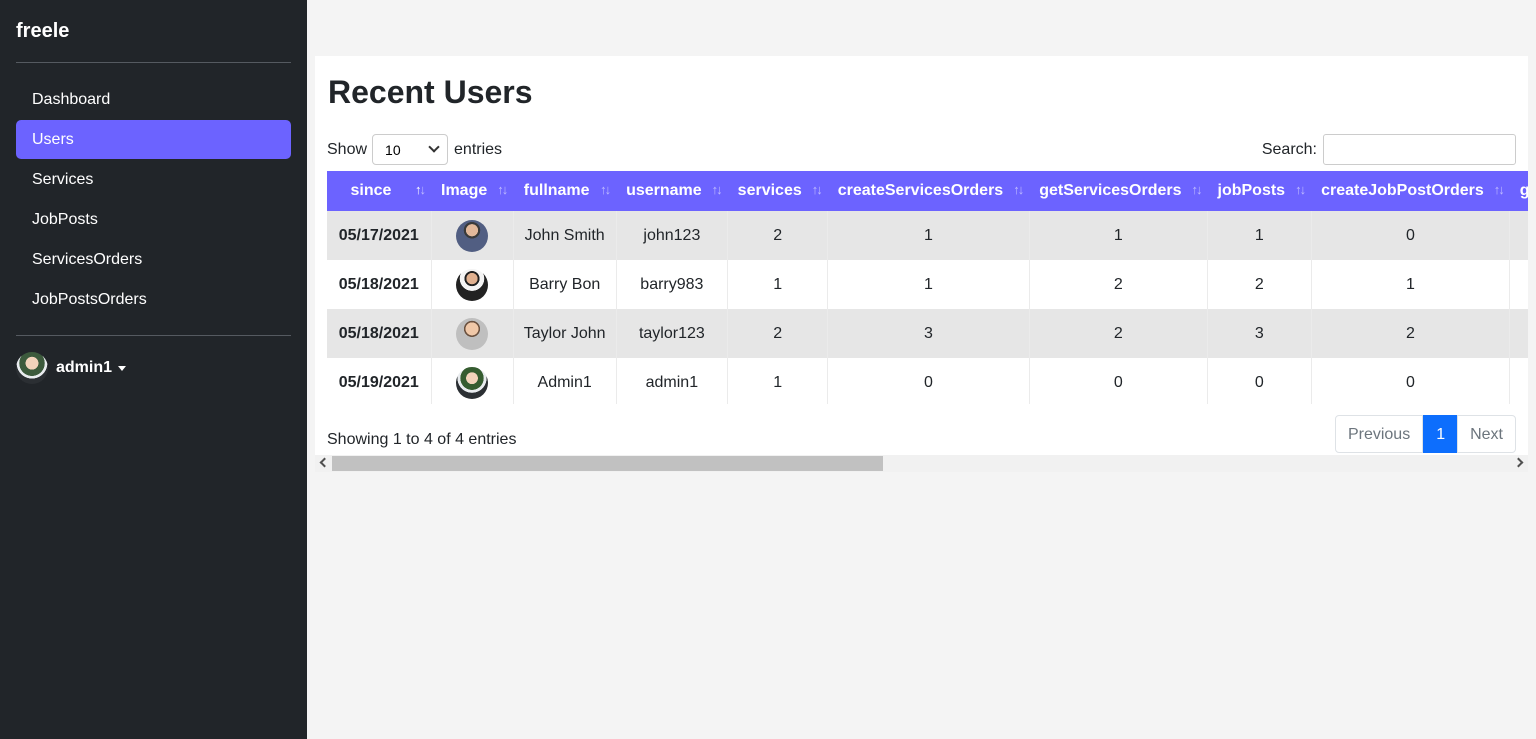  What do you see at coordinates (1419, 149) in the screenshot?
I see `search-input` at bounding box center [1419, 149].